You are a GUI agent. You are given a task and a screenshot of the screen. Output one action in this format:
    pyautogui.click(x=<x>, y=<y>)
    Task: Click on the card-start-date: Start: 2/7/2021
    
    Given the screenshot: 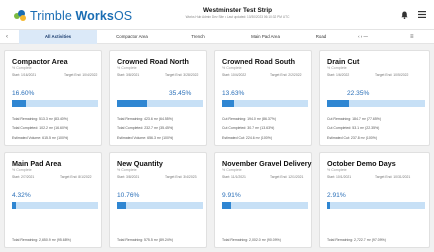 What is the action you would take?
    pyautogui.click(x=23, y=177)
    